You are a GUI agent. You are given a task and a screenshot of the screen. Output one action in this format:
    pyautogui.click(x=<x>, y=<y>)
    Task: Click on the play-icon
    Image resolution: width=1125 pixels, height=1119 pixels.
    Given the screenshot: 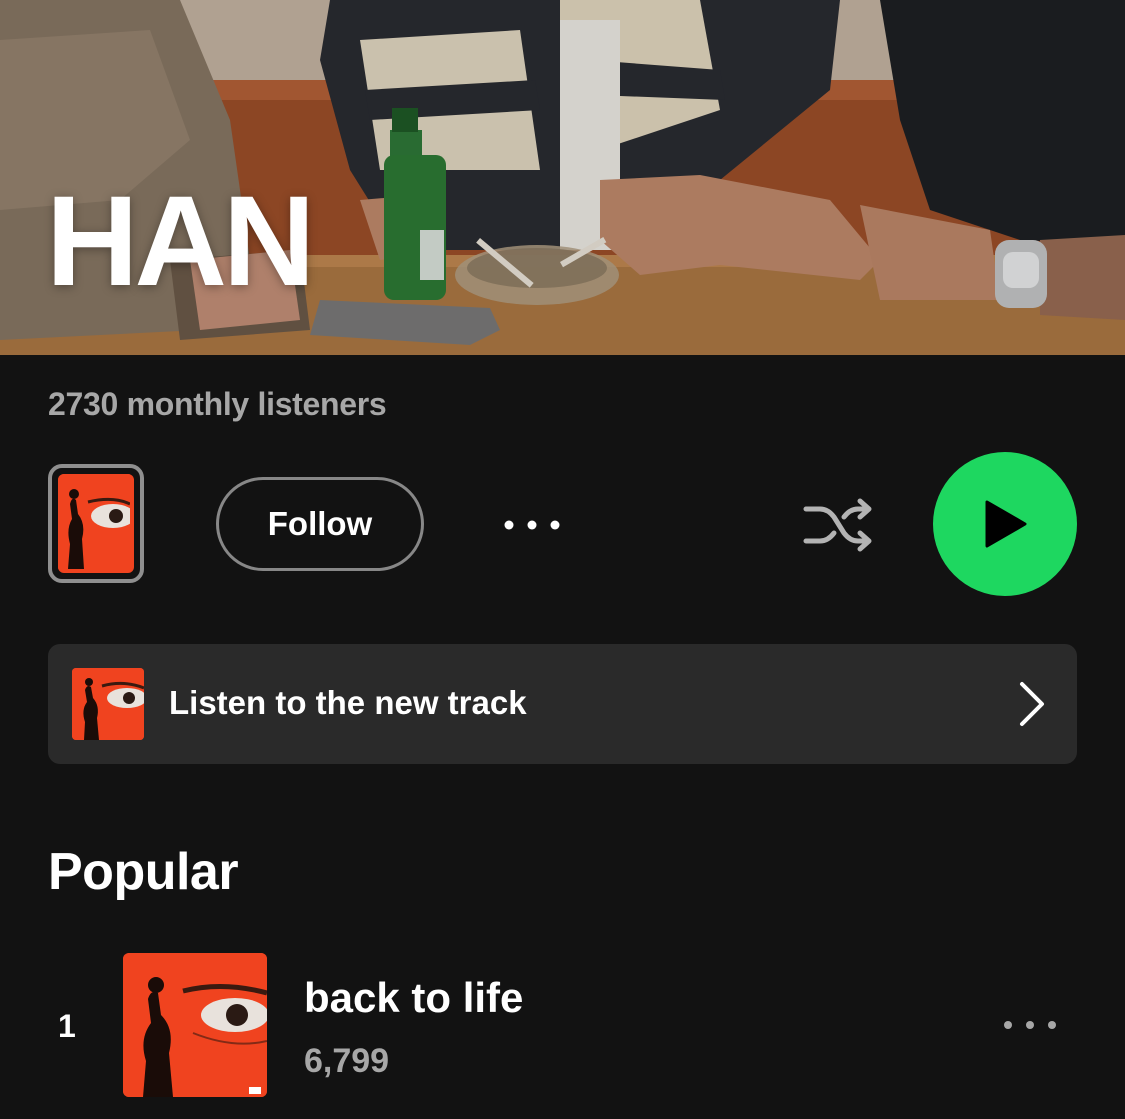 What is the action you would take?
    pyautogui.click(x=1006, y=524)
    